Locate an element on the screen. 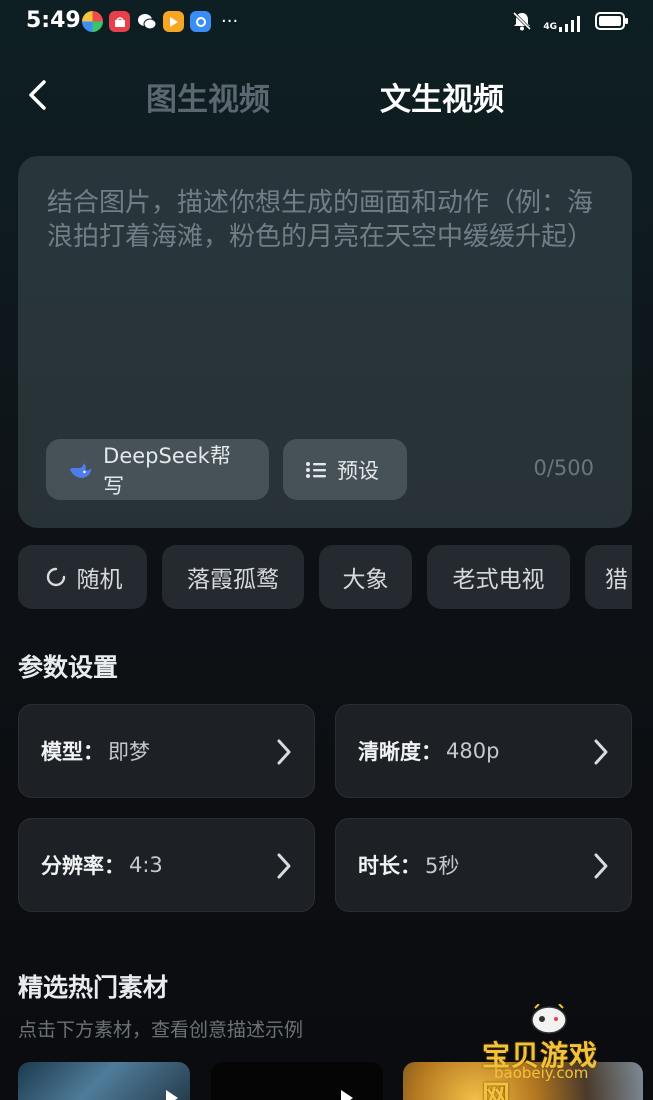  chip-label: 随机 is located at coordinates (99, 580).